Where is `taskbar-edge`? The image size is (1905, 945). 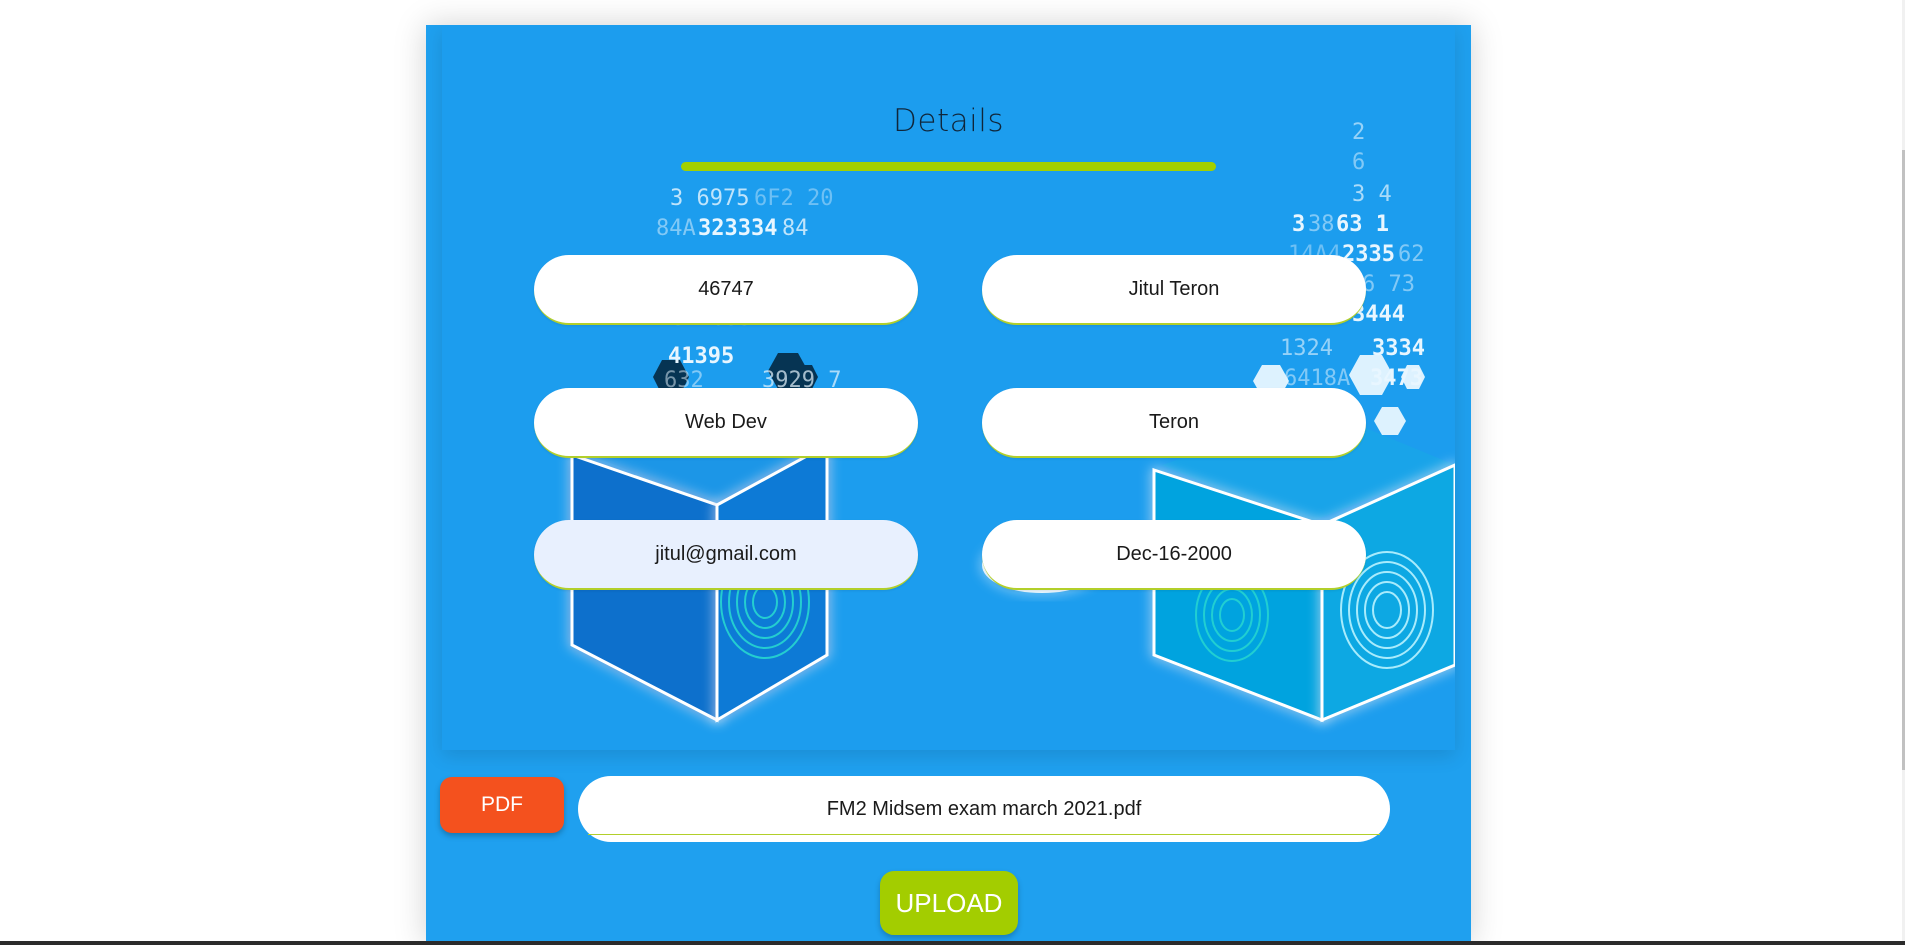 taskbar-edge is located at coordinates (952, 943).